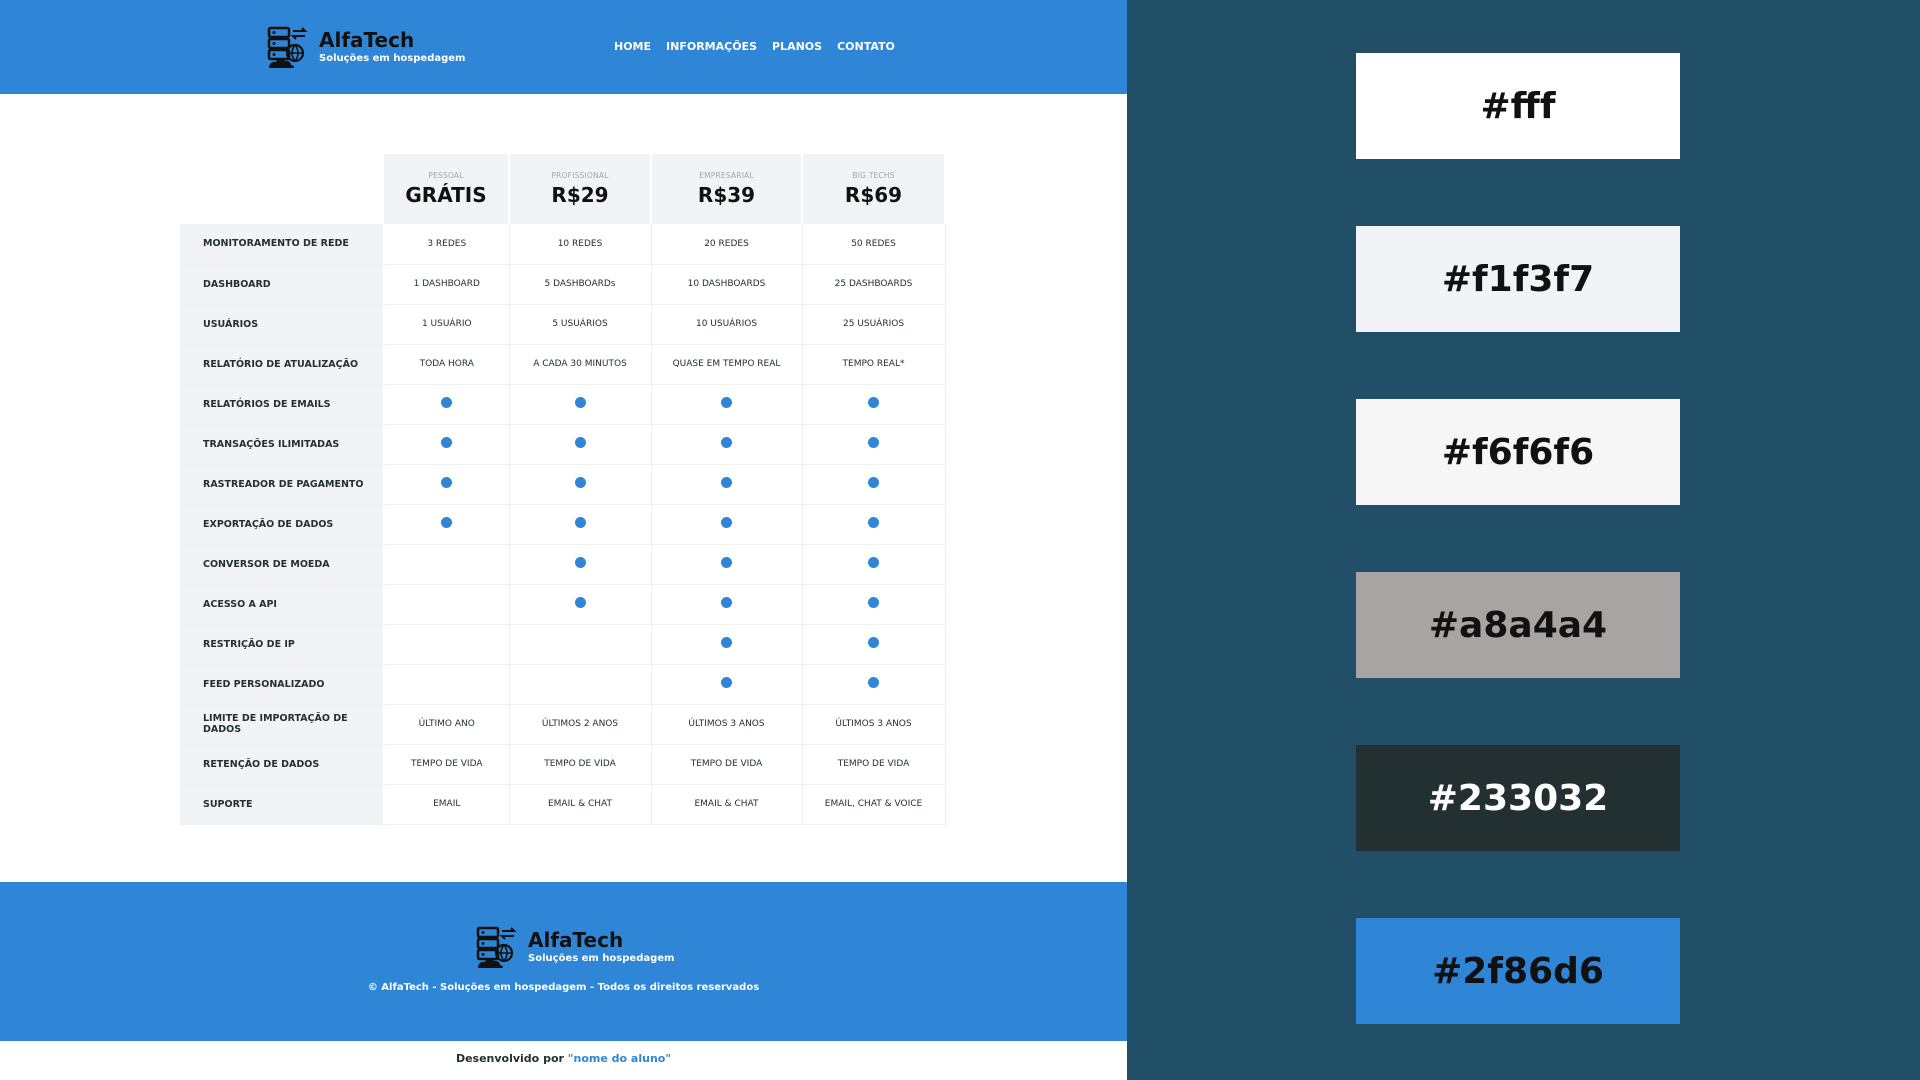 This screenshot has height=1080, width=1920. I want to click on feature-value: TODA HORA, so click(447, 364).